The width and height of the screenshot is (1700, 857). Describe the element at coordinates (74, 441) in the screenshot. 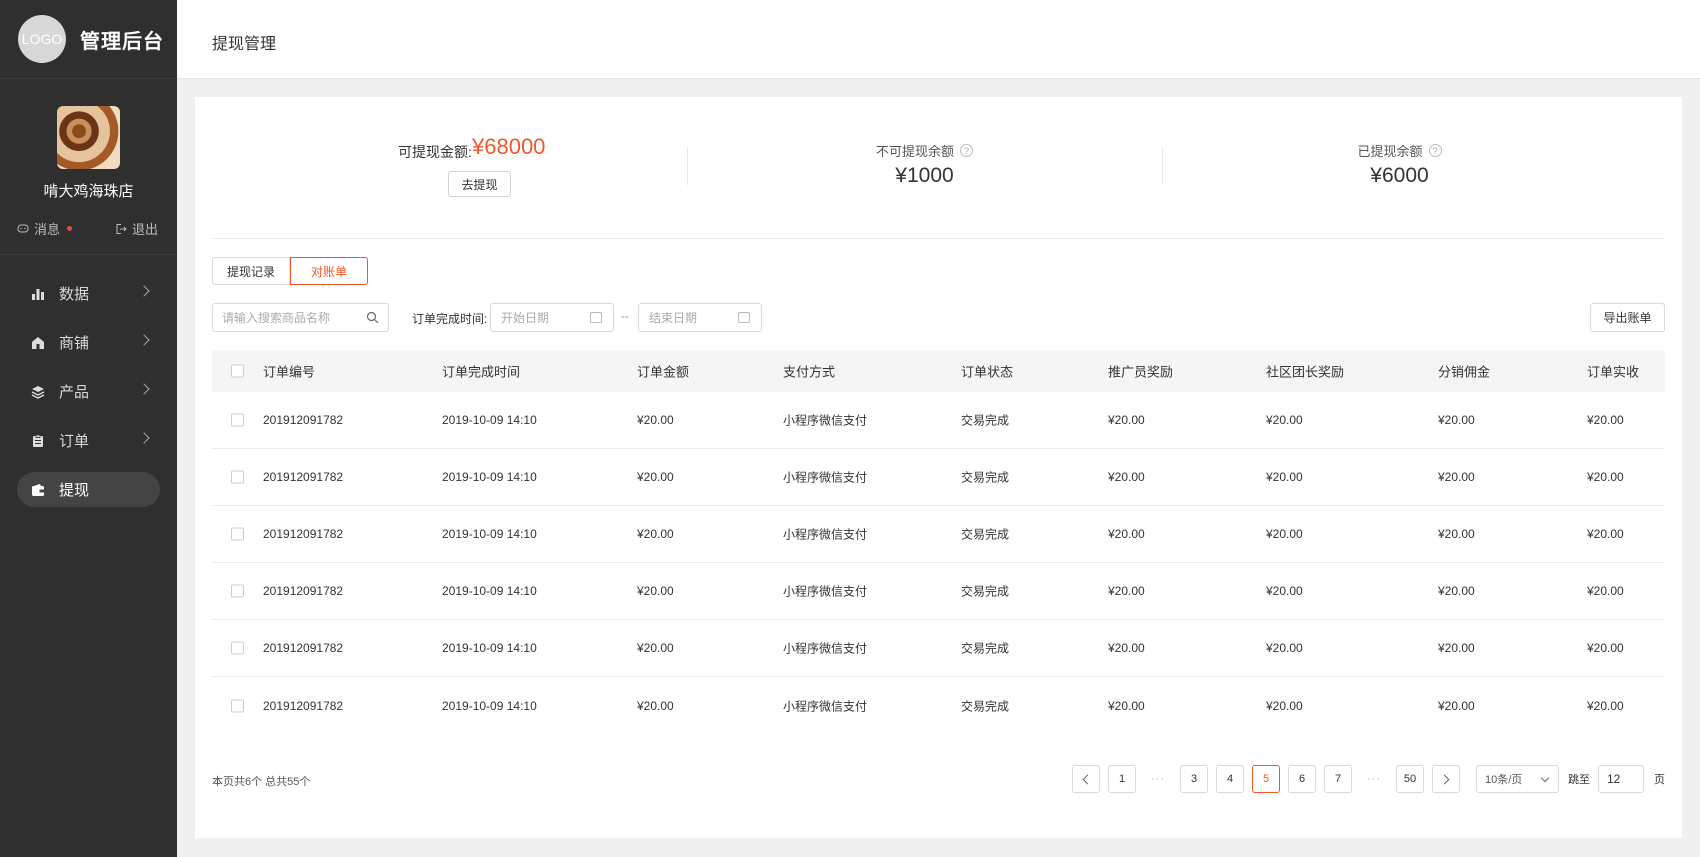

I see `sidebar-item-label: 订单` at that location.